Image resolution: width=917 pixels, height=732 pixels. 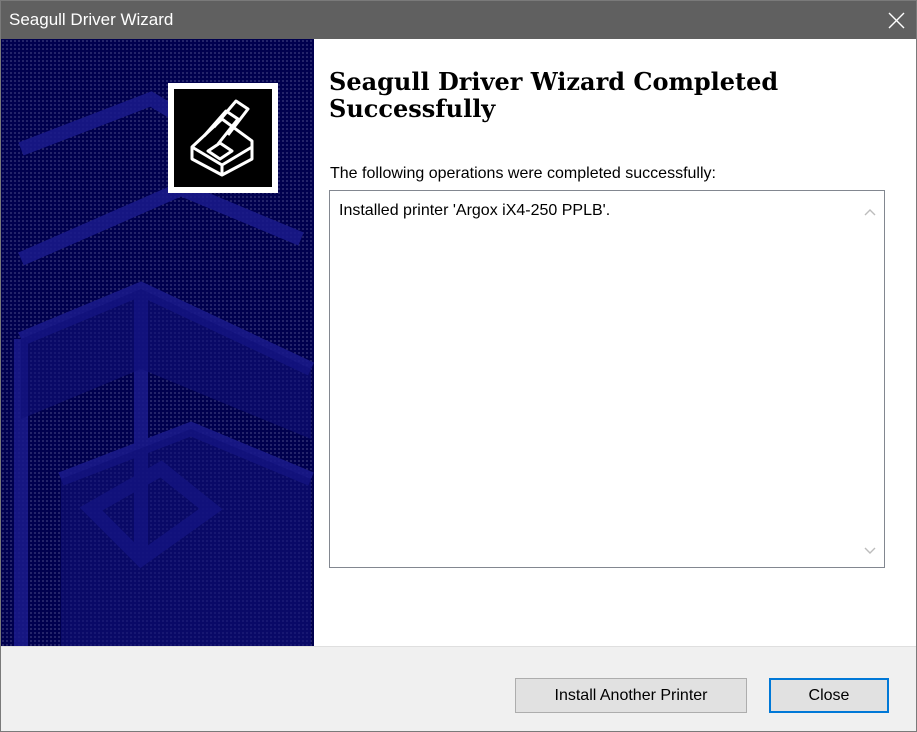 I want to click on log-line: Installed printer 'Argox iX4-250 PPLB'., so click(x=475, y=210).